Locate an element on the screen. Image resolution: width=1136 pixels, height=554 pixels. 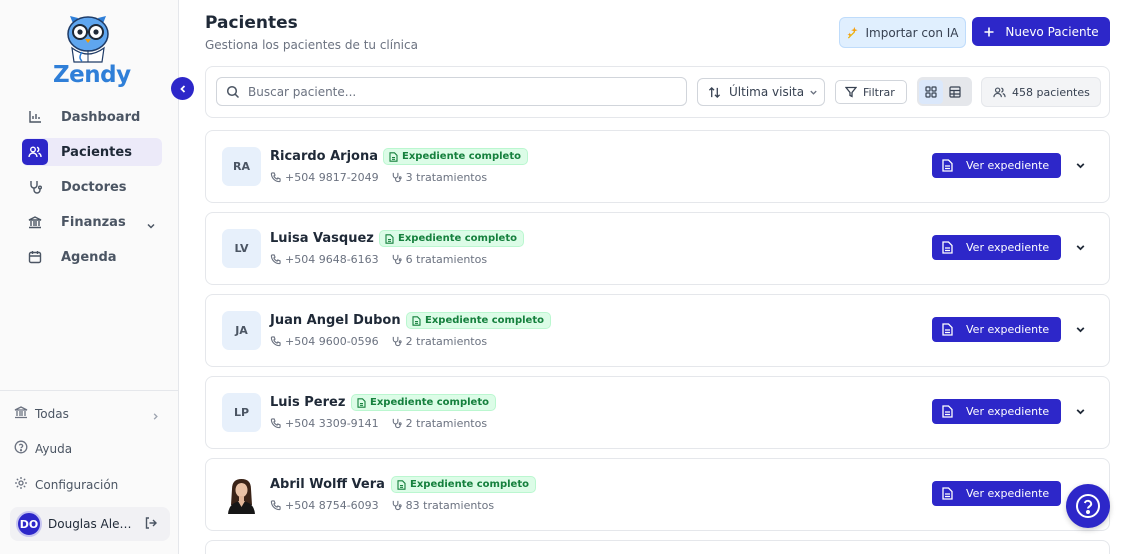
patient-phone: +504 9600-0596 is located at coordinates (332, 341).